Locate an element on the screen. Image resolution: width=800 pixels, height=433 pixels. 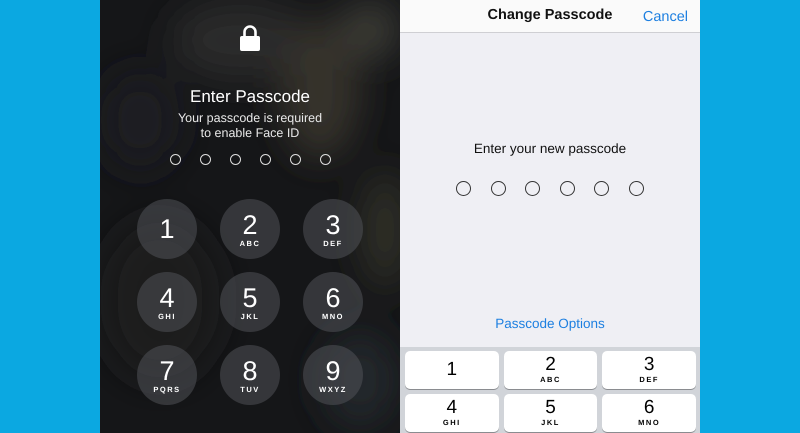
cancel-button: Cancel is located at coordinates (665, 18).